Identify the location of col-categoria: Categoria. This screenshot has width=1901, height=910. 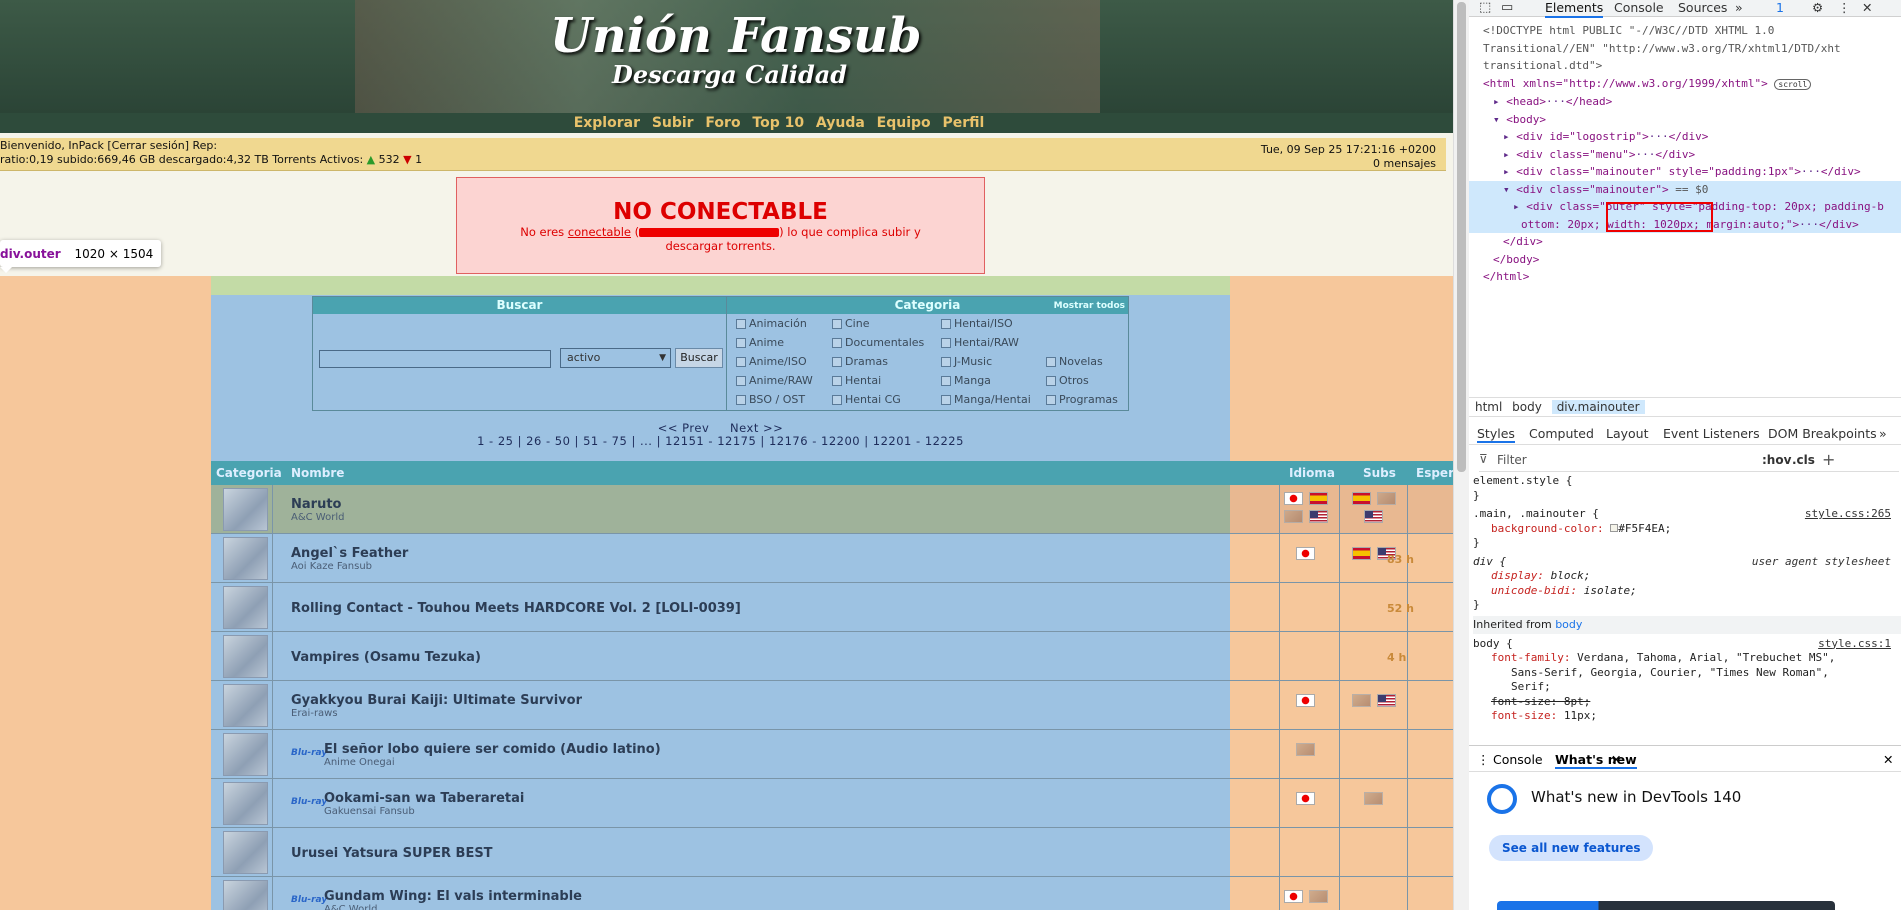
(249, 473).